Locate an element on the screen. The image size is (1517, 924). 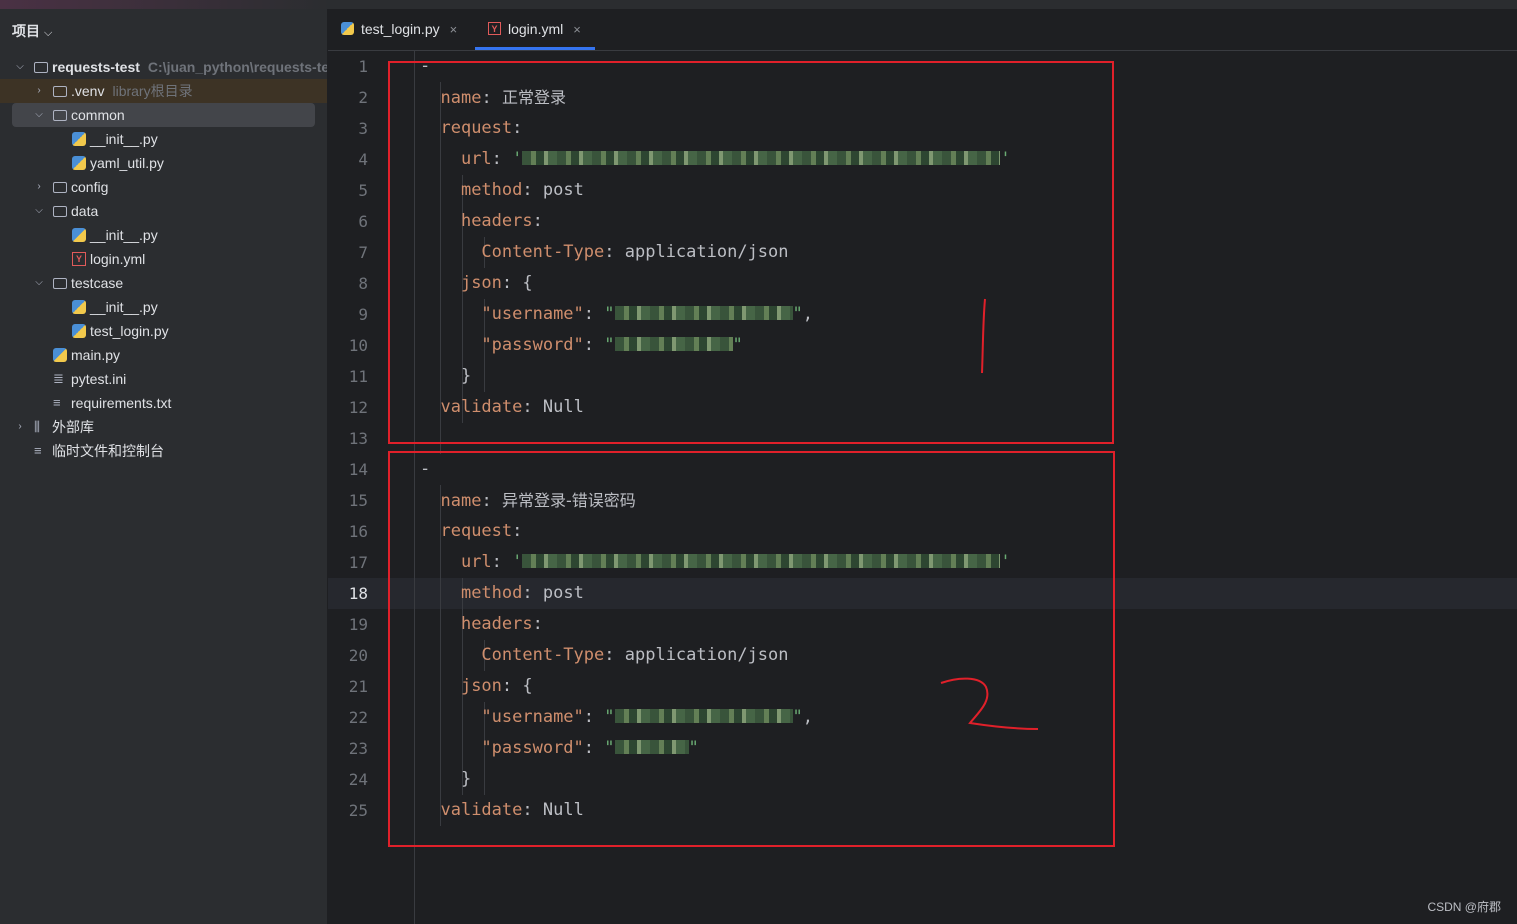
tab-test-login-py: test_login.py × is located at coordinates (399, 29).